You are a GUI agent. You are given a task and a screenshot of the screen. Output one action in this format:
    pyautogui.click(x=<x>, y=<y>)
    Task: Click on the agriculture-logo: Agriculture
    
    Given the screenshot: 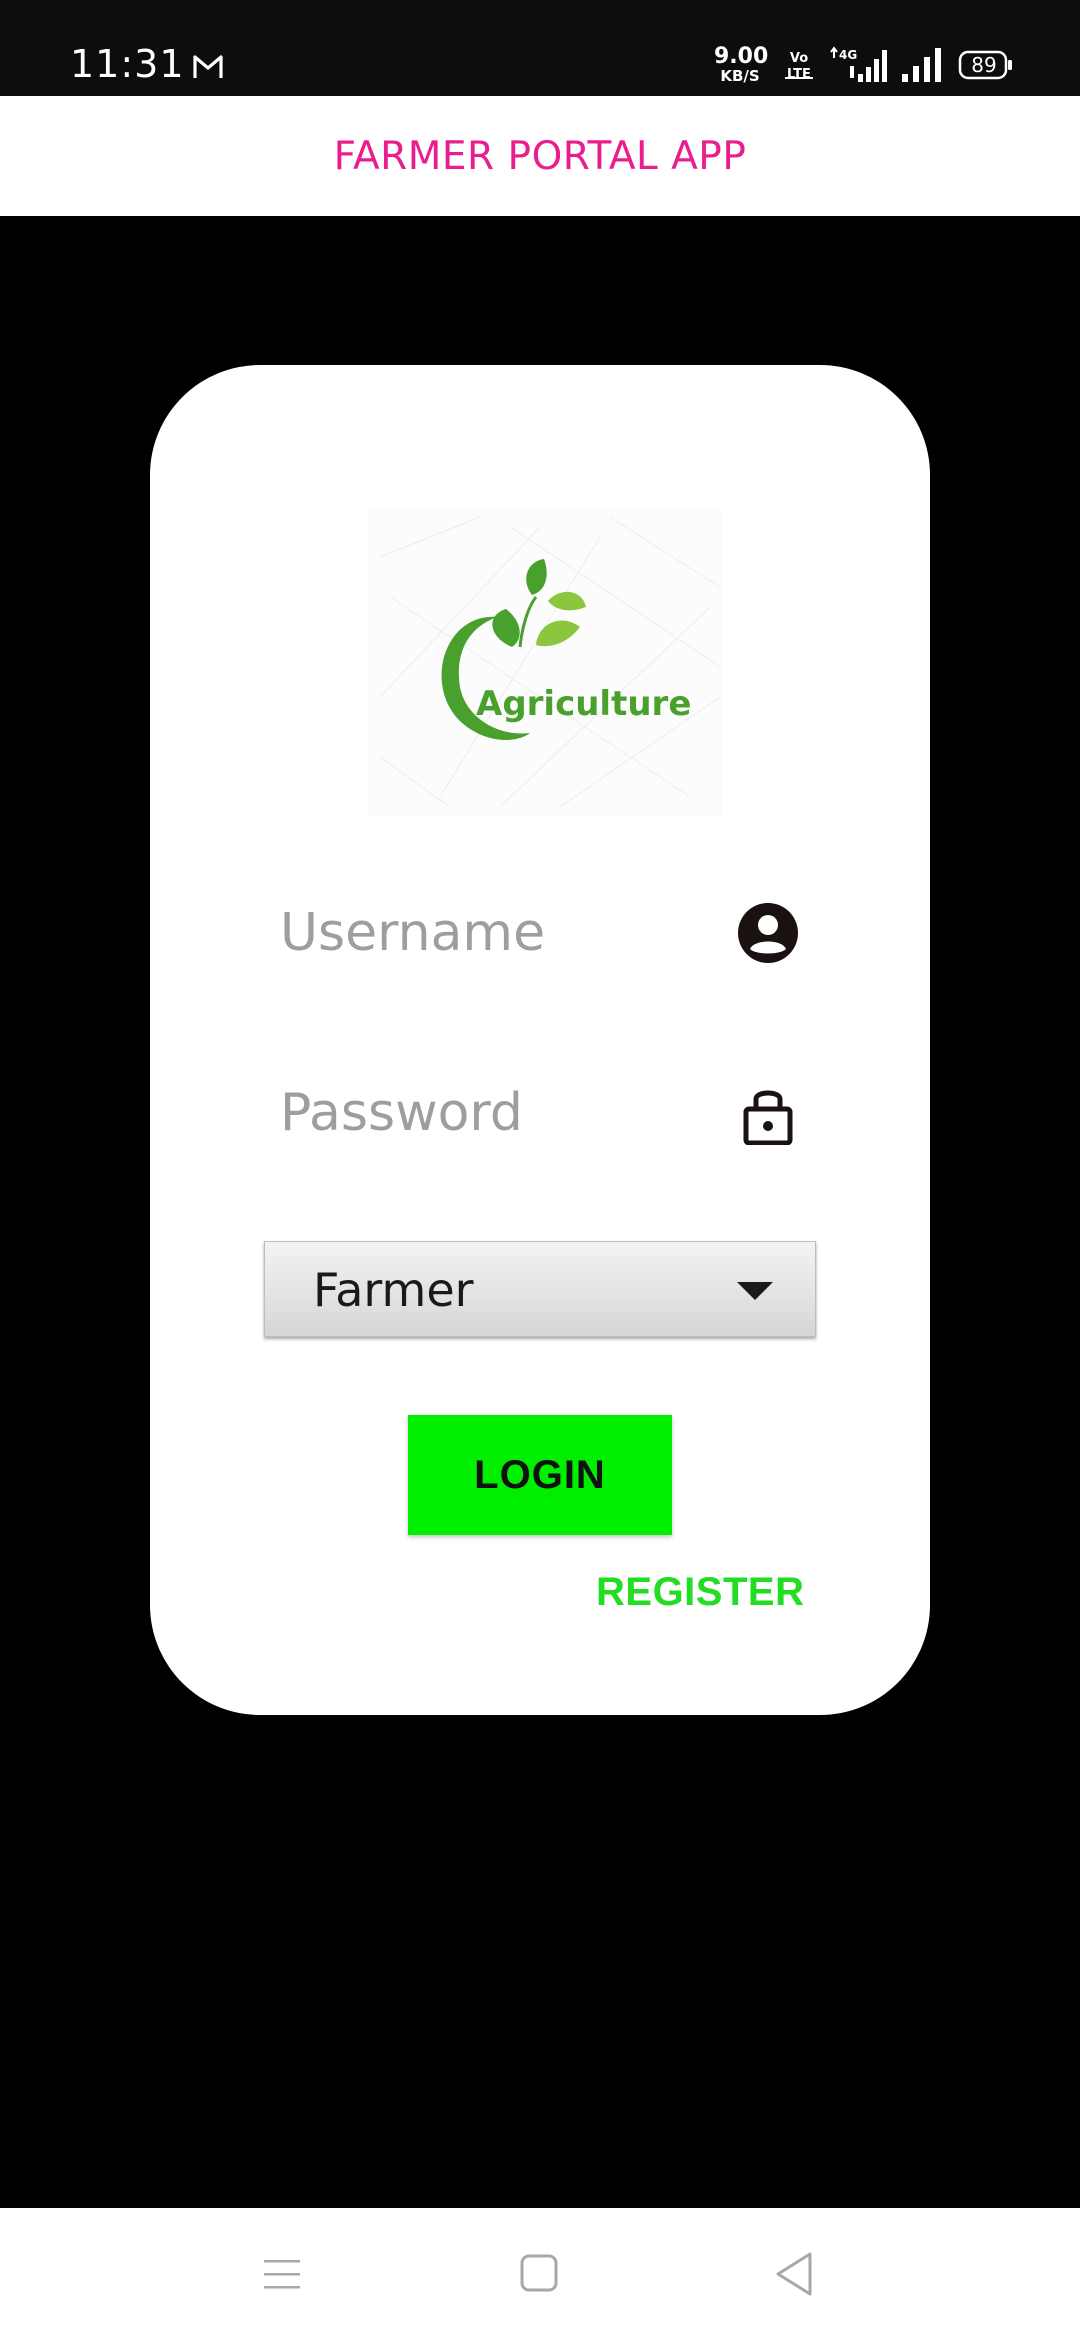 What is the action you would take?
    pyautogui.click(x=545, y=662)
    